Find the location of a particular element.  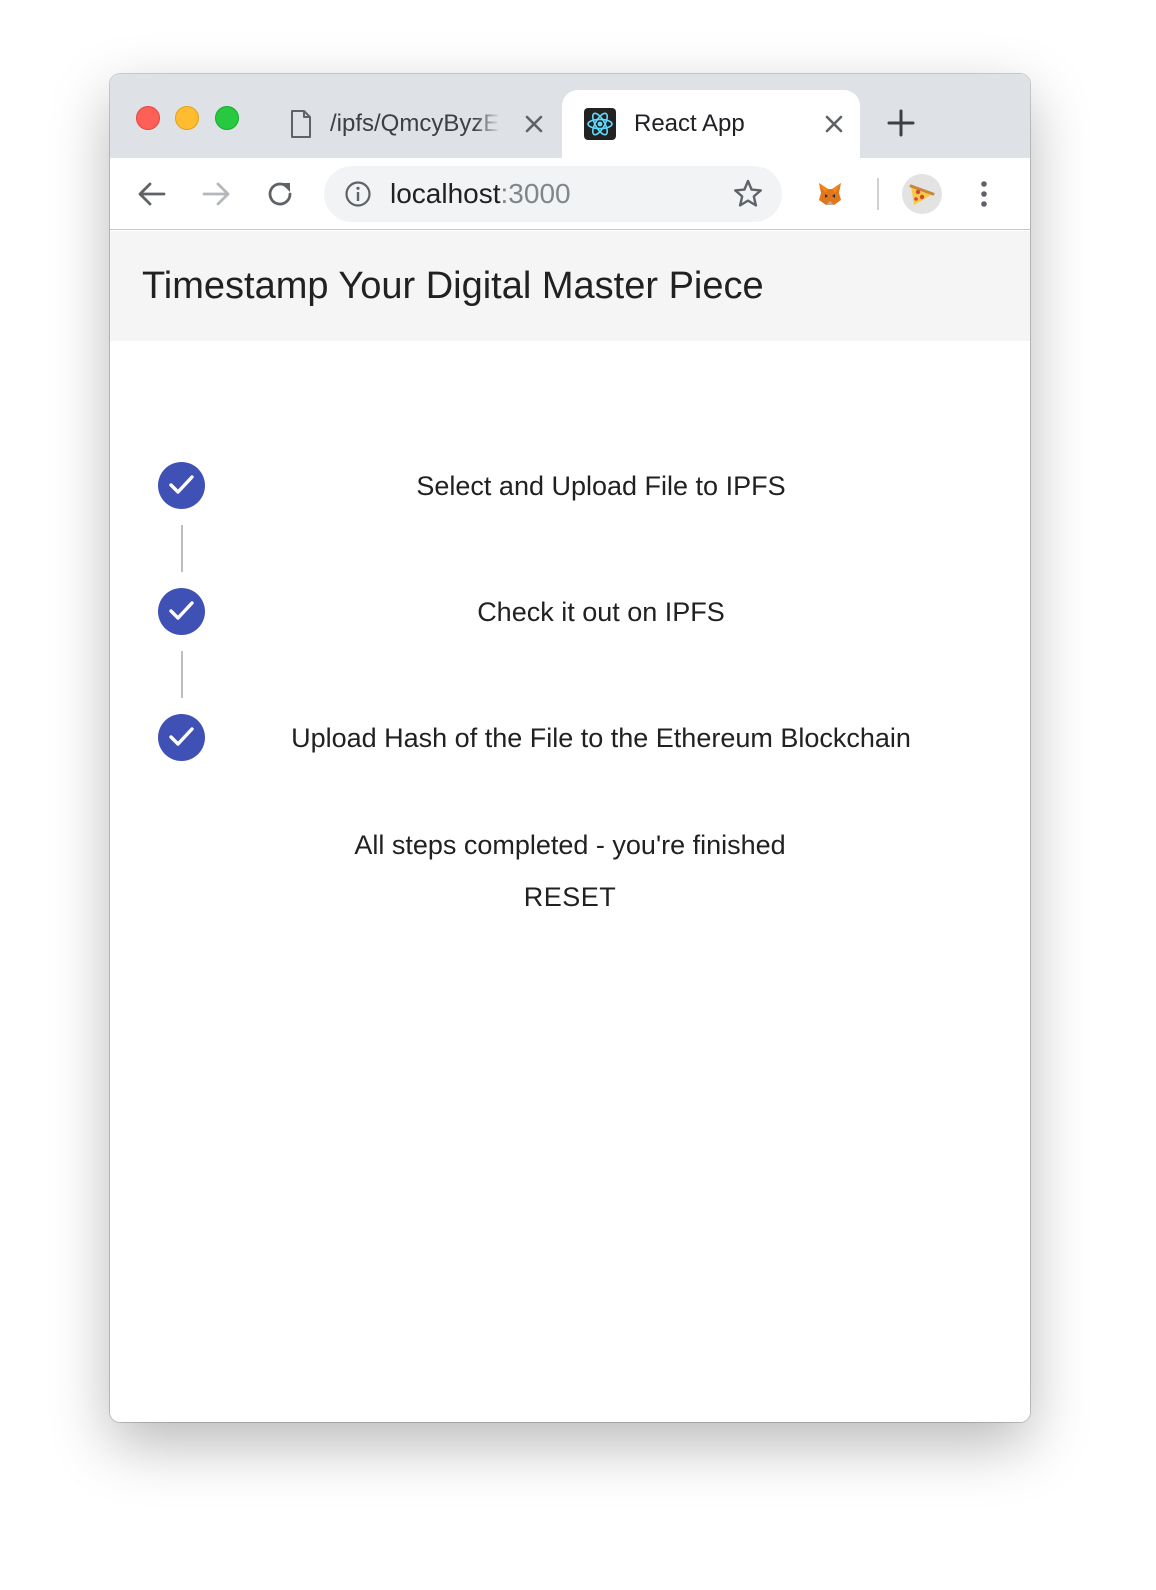

reset-button: RESET is located at coordinates (570, 897).